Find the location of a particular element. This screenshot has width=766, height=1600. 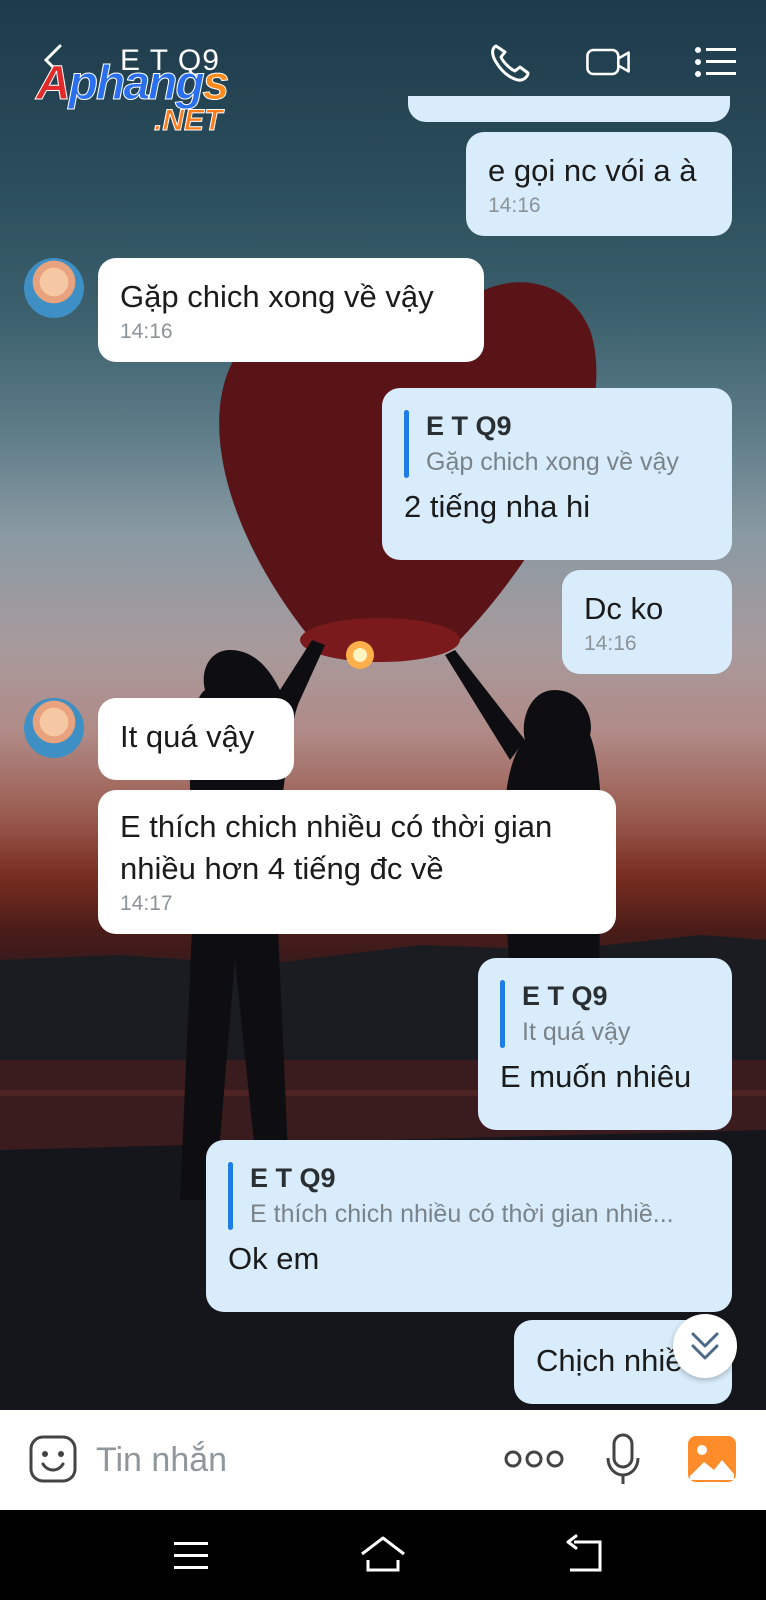

message-bubble-incoming: It quá vậy is located at coordinates (196, 739).